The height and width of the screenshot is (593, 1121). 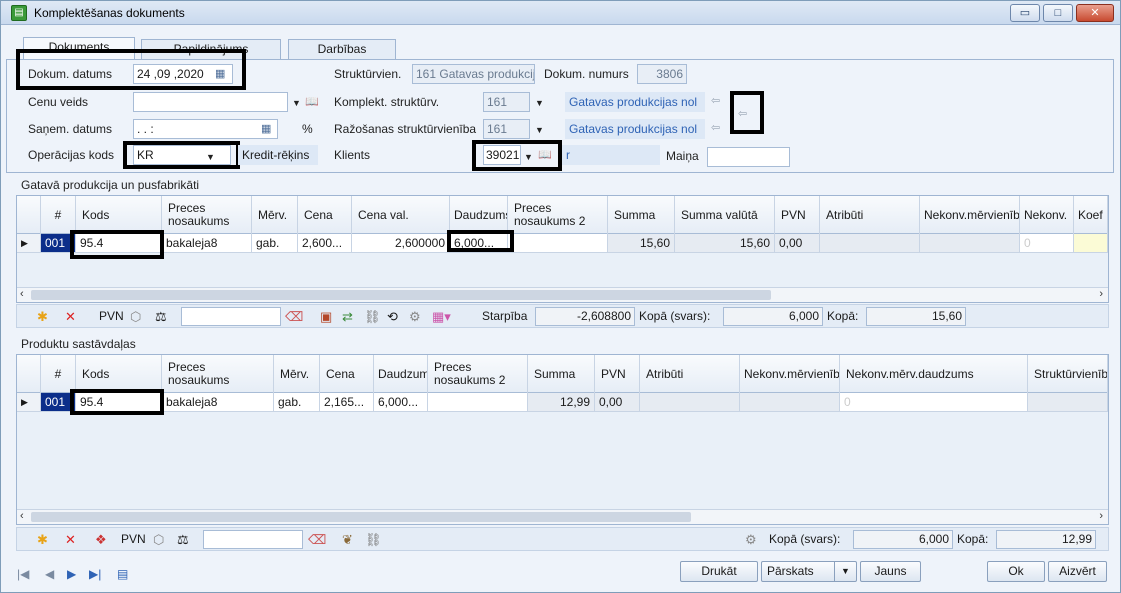 I want to click on diamond-icon: ❖, so click(x=101, y=539).